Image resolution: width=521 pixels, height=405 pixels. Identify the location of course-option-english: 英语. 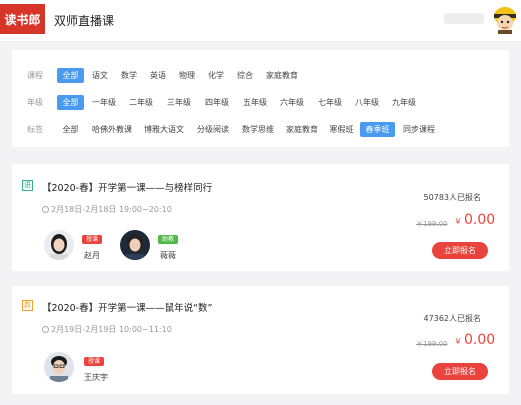
(158, 75).